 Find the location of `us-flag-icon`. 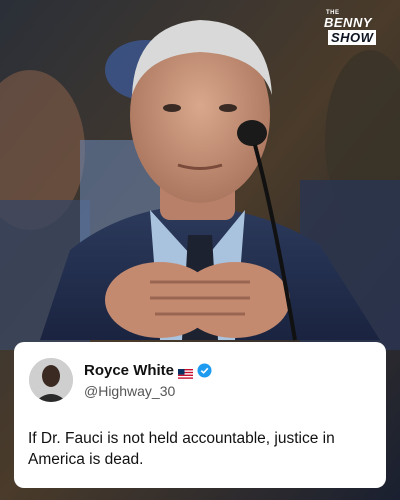

us-flag-icon is located at coordinates (186, 372).